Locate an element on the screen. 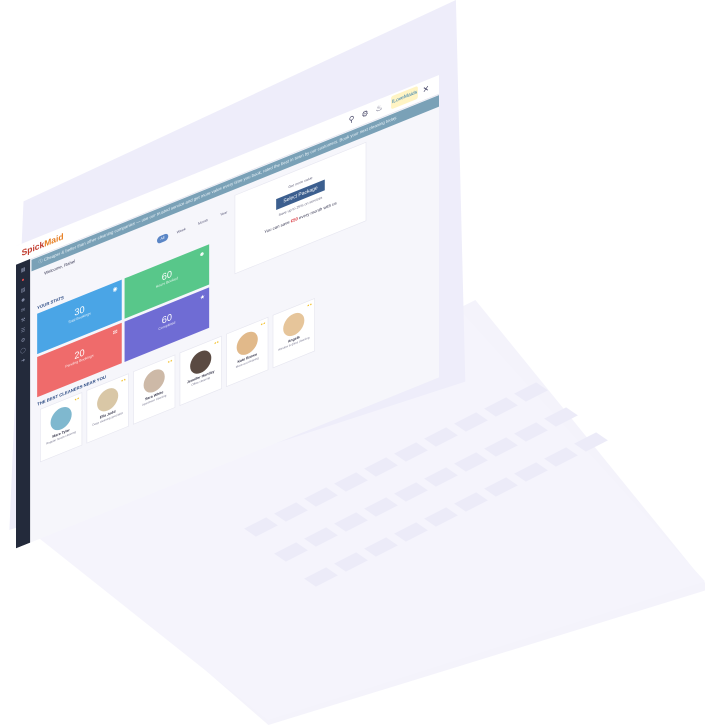 The width and height of the screenshot is (705, 725). list-icon: ☰ is located at coordinates (23, 331).